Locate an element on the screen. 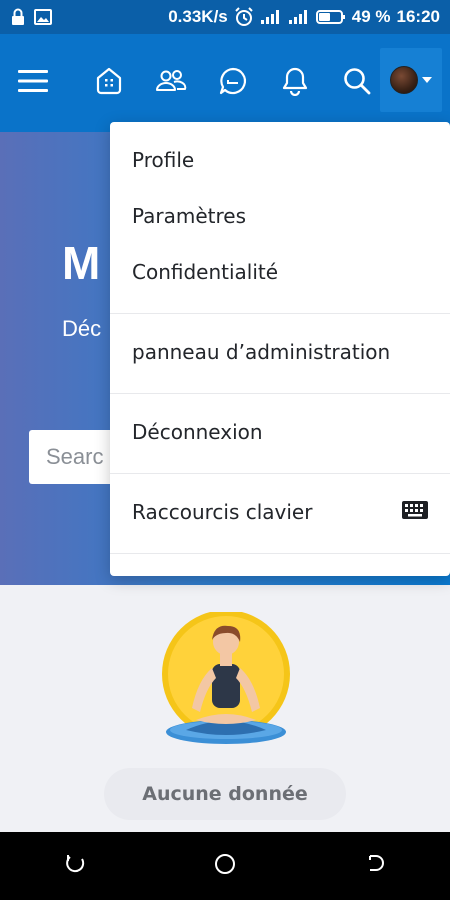 The width and height of the screenshot is (450, 900). chevron-down-icon is located at coordinates (427, 80).